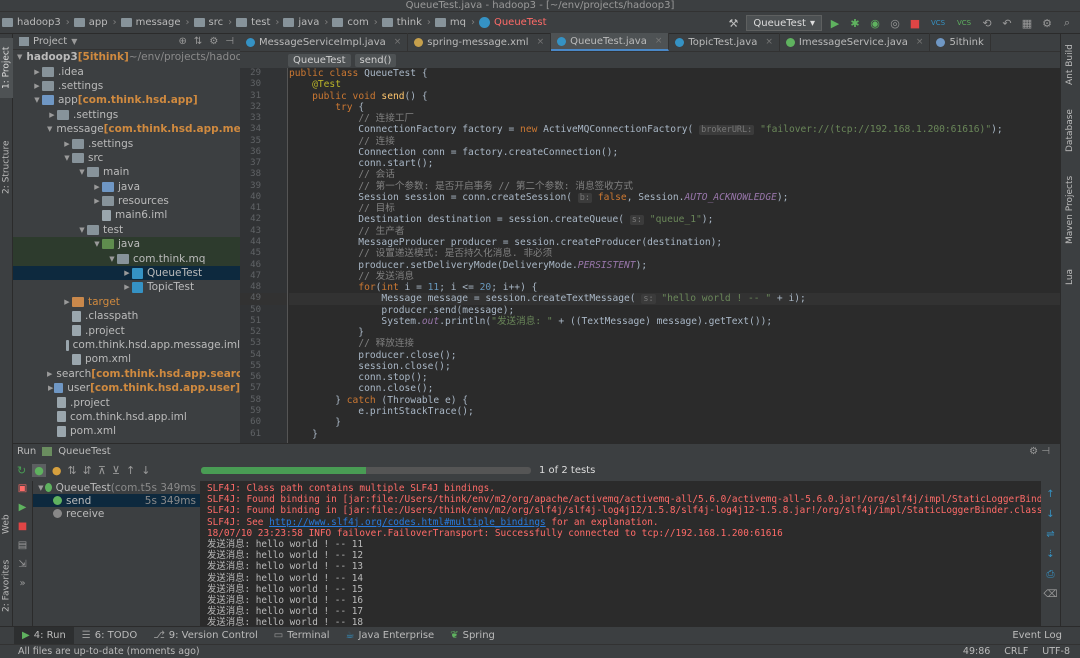 This screenshot has height=658, width=1080. I want to click on debug-icon: ✱, so click(855, 23).